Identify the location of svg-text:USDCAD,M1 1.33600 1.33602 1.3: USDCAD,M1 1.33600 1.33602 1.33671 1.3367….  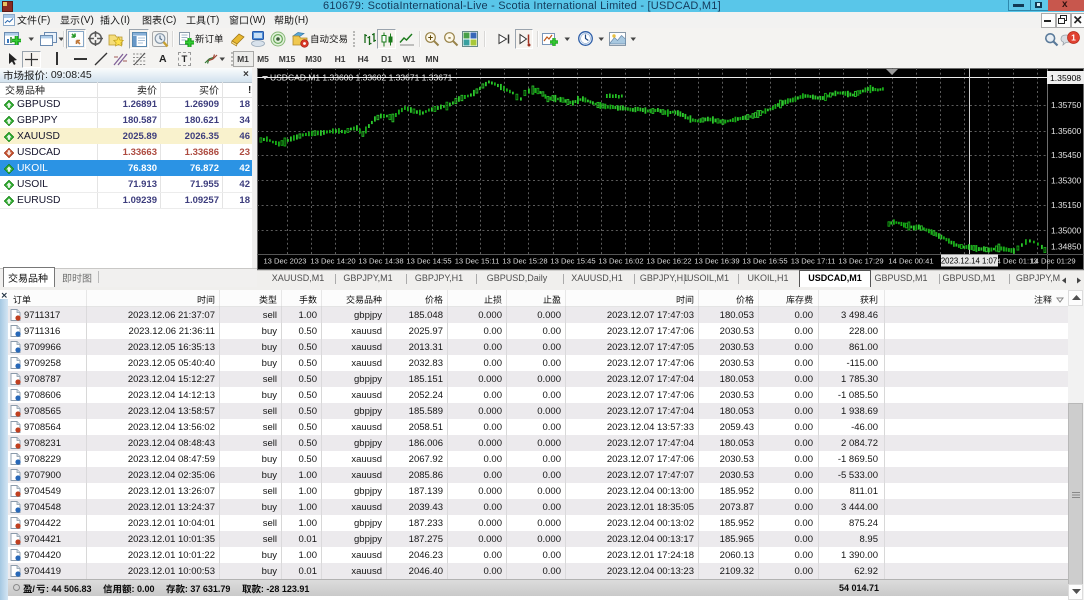
(361, 77).